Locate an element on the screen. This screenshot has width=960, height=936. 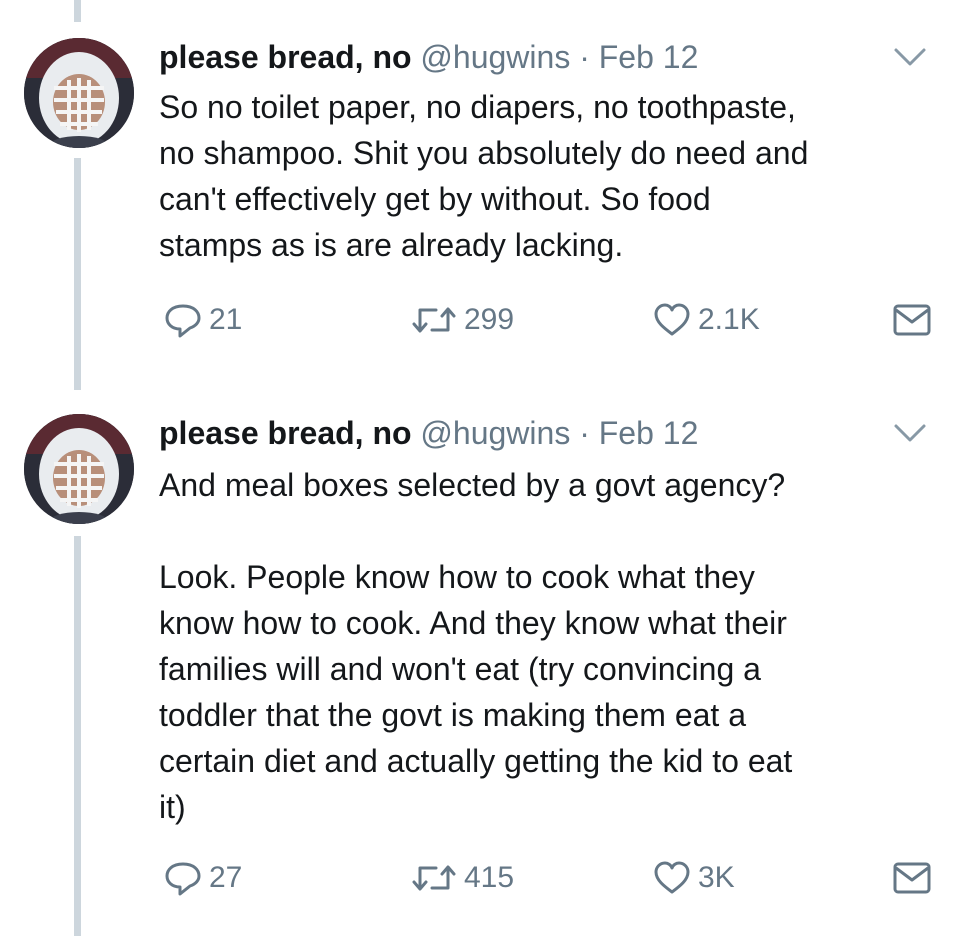
tweet-actions: 21 299 2.1K is located at coordinates (480, 320).